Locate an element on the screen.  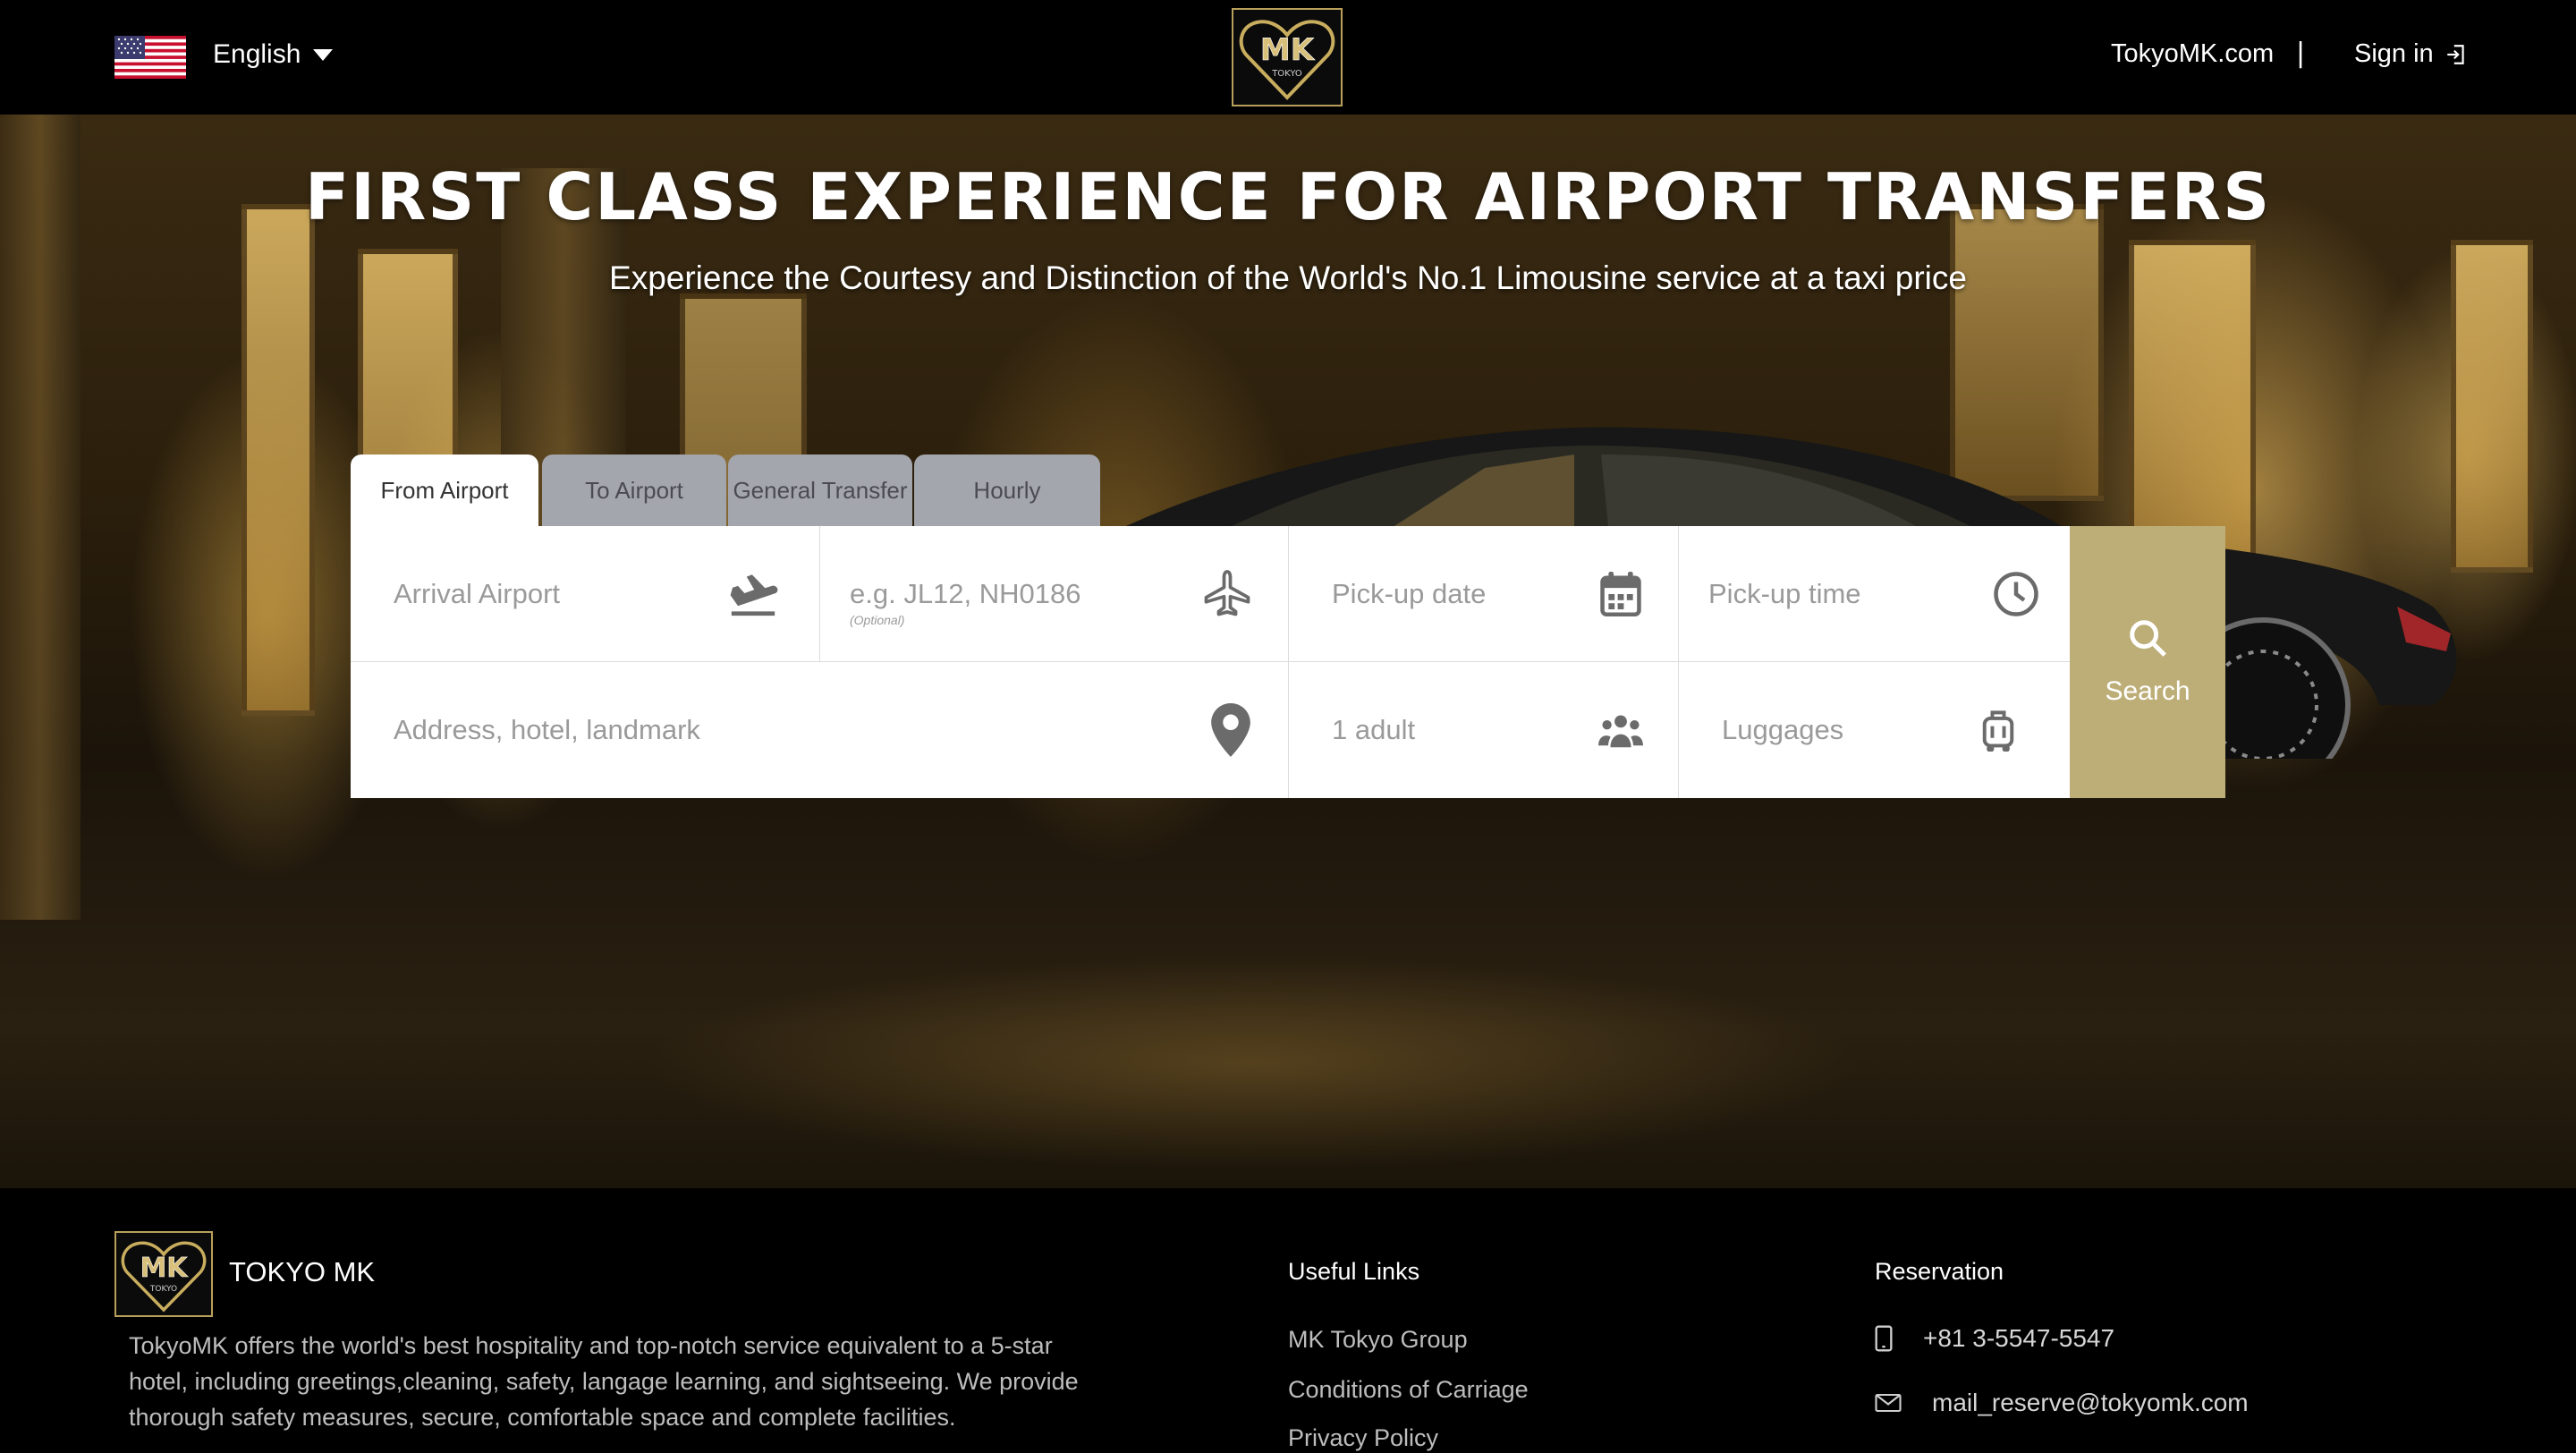
sign-in-icon is located at coordinates (2455, 54).